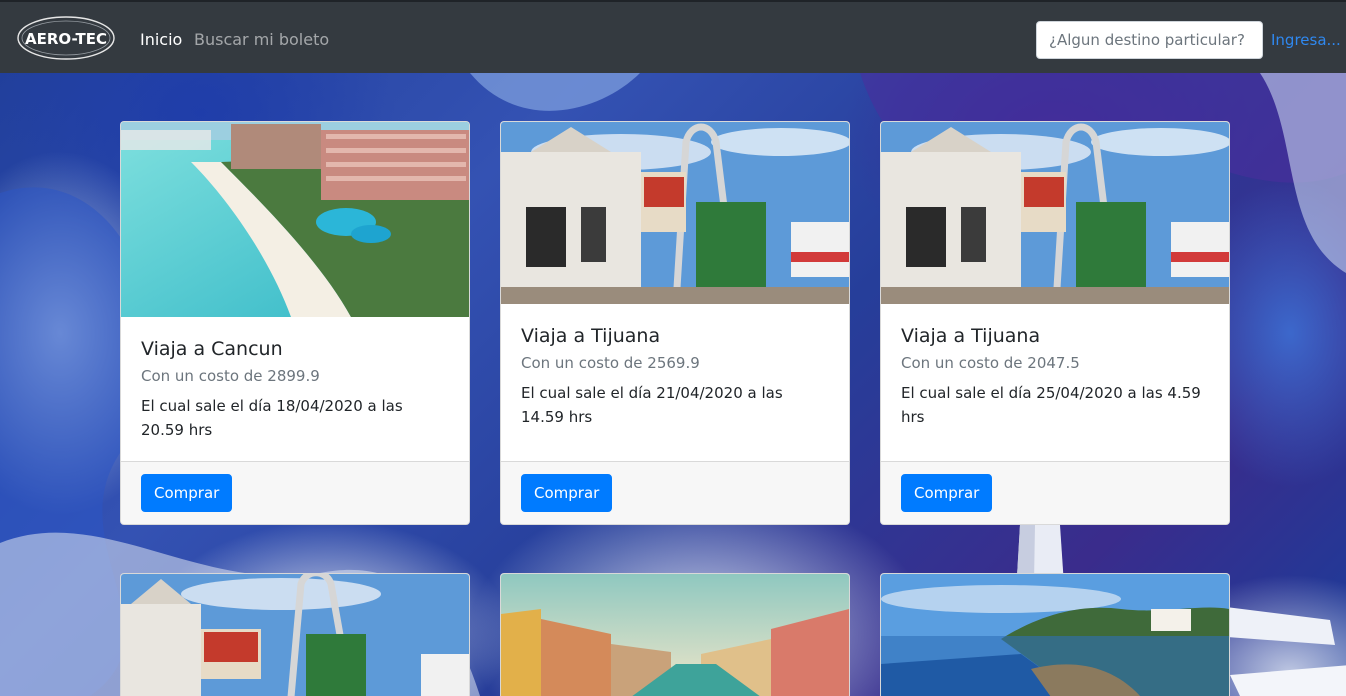  What do you see at coordinates (212, 349) in the screenshot?
I see `card-title: Viaja a Cancun` at bounding box center [212, 349].